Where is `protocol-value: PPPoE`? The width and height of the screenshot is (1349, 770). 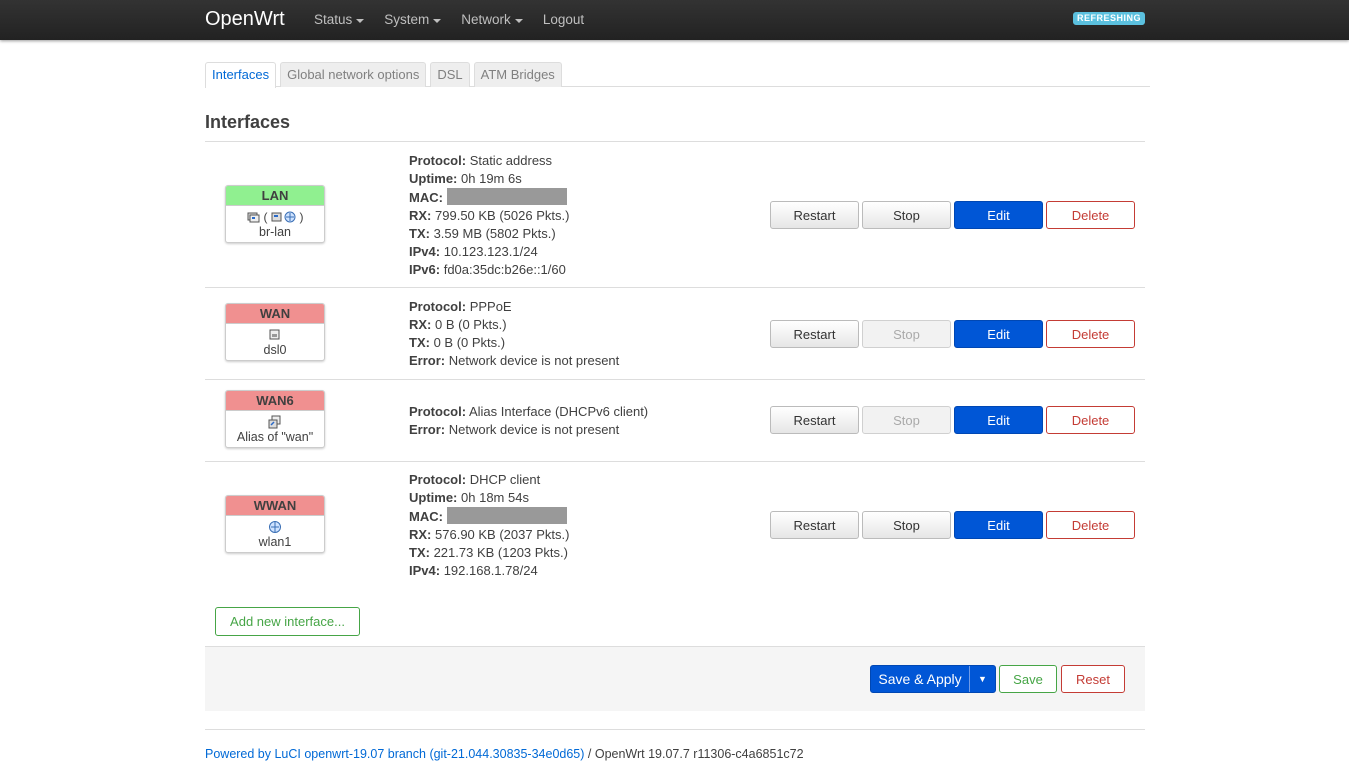 protocol-value: PPPoE is located at coordinates (490, 306).